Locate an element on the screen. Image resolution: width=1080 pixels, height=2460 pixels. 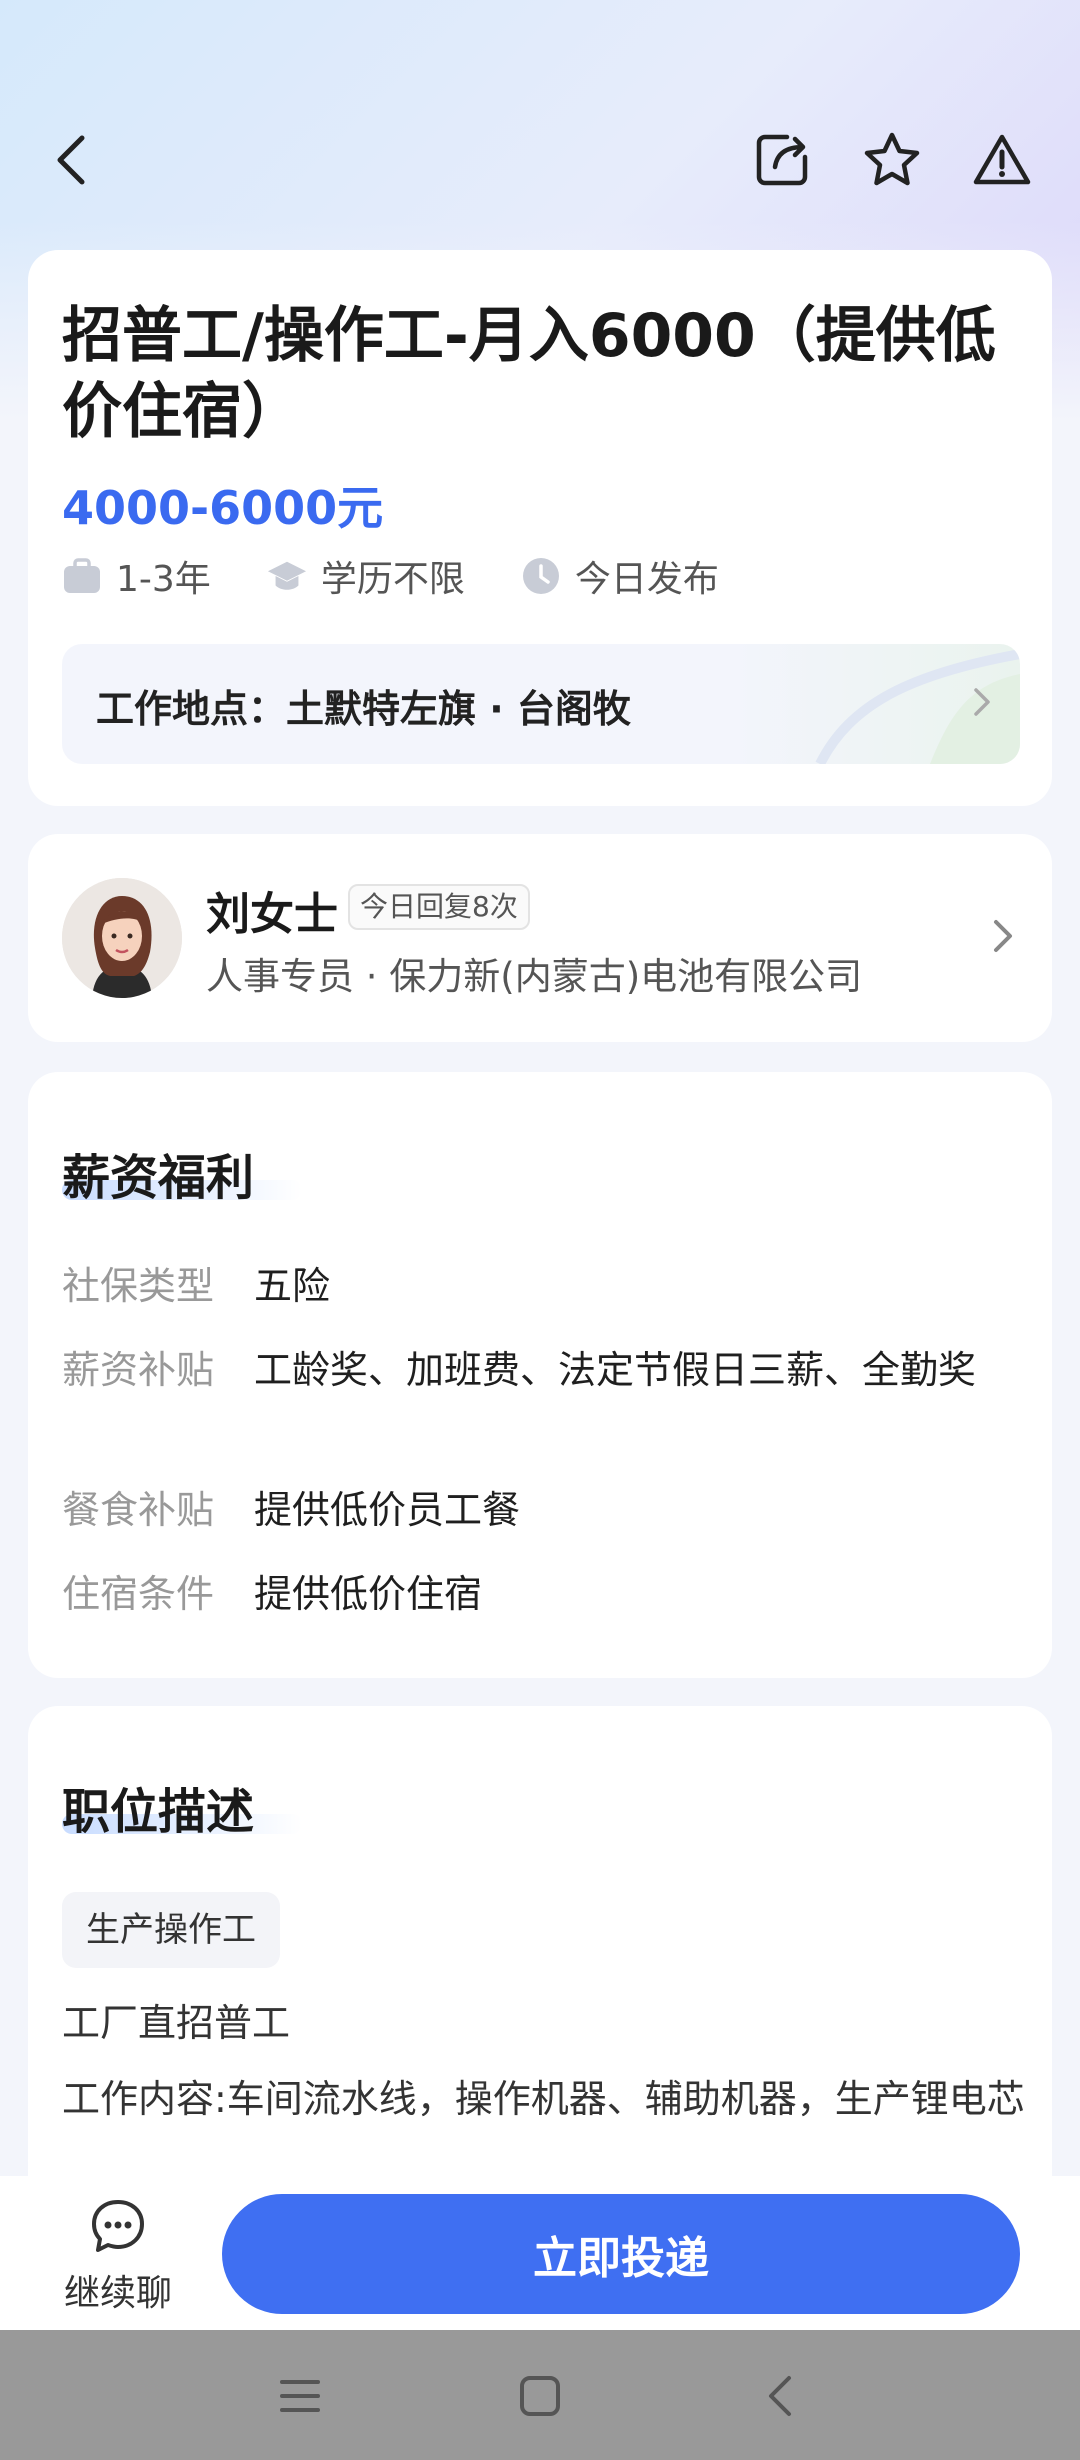
benefit-key: 薪资补贴 is located at coordinates (138, 1370).